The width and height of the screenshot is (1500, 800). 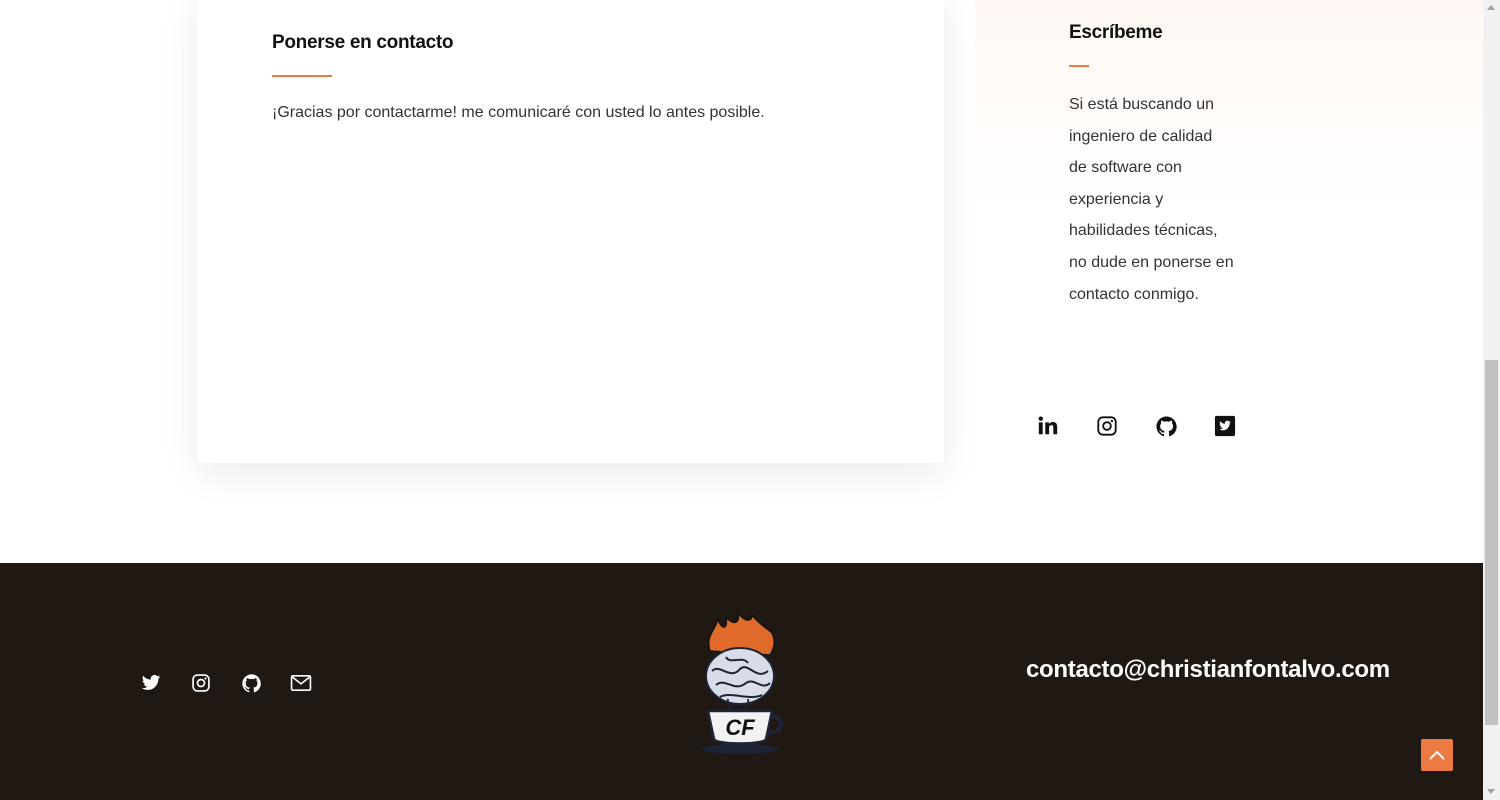 What do you see at coordinates (226, 683) in the screenshot?
I see `footer-social-links` at bounding box center [226, 683].